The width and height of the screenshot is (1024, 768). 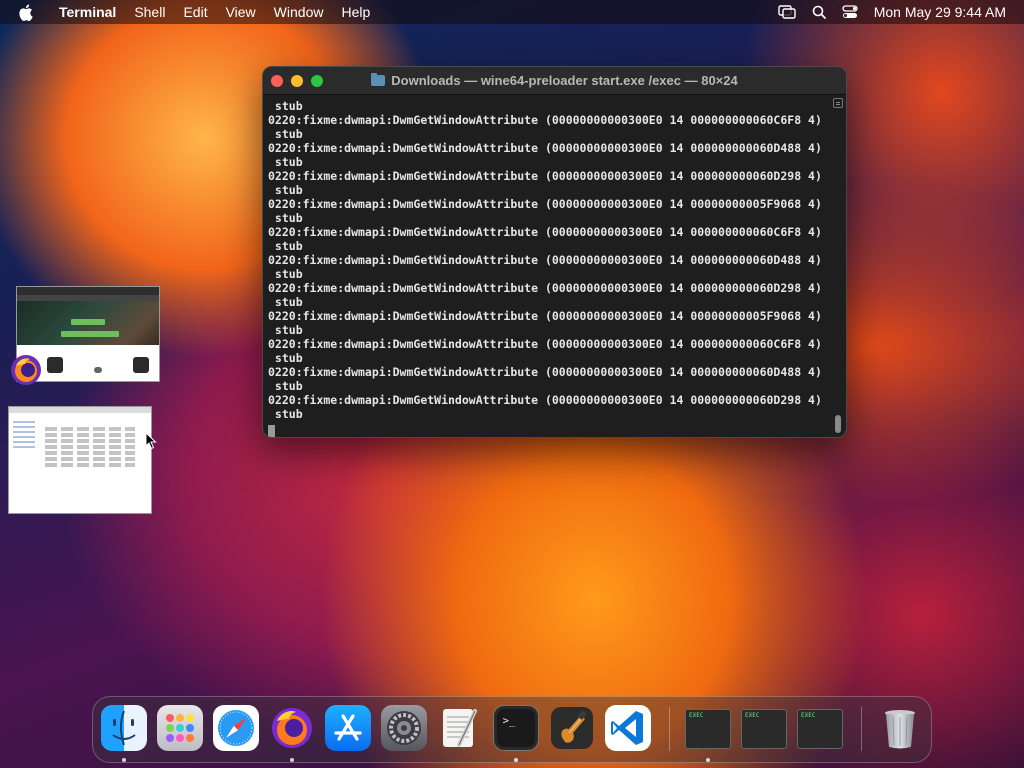 I want to click on thumbnail-hero-image, so click(x=88, y=323).